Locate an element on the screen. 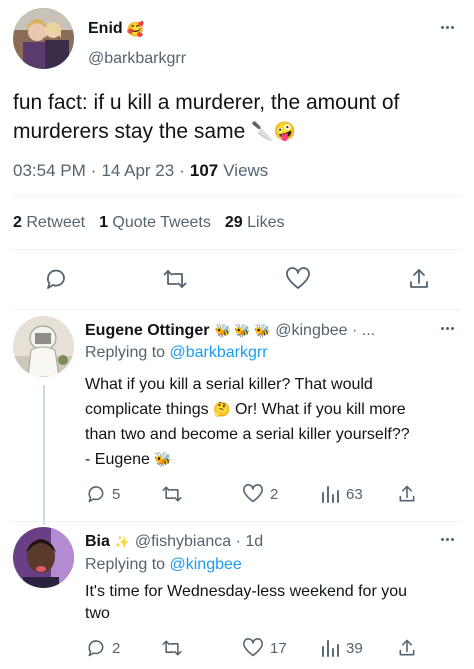 This screenshot has height=669, width=474. reply-button: 2 is located at coordinates (103, 648).